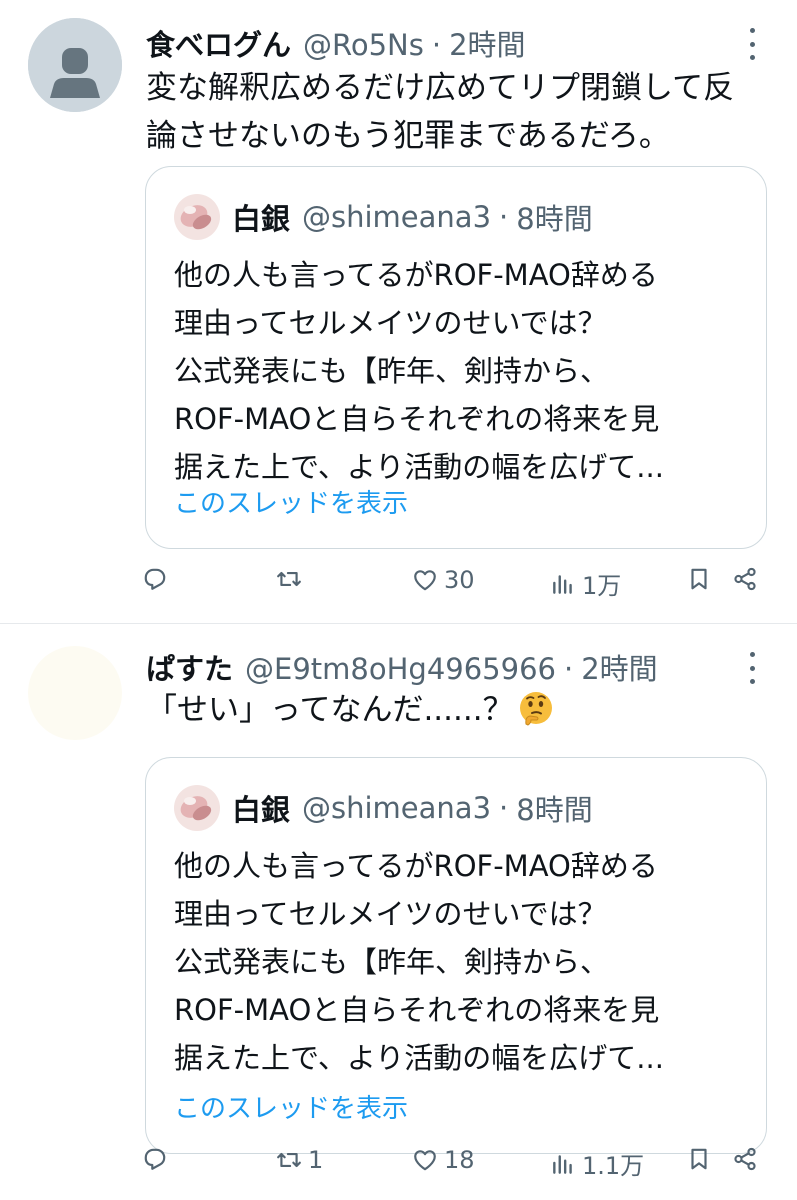 The height and width of the screenshot is (1200, 797). Describe the element at coordinates (536, 715) in the screenshot. I see `thinking-face-icon` at that location.